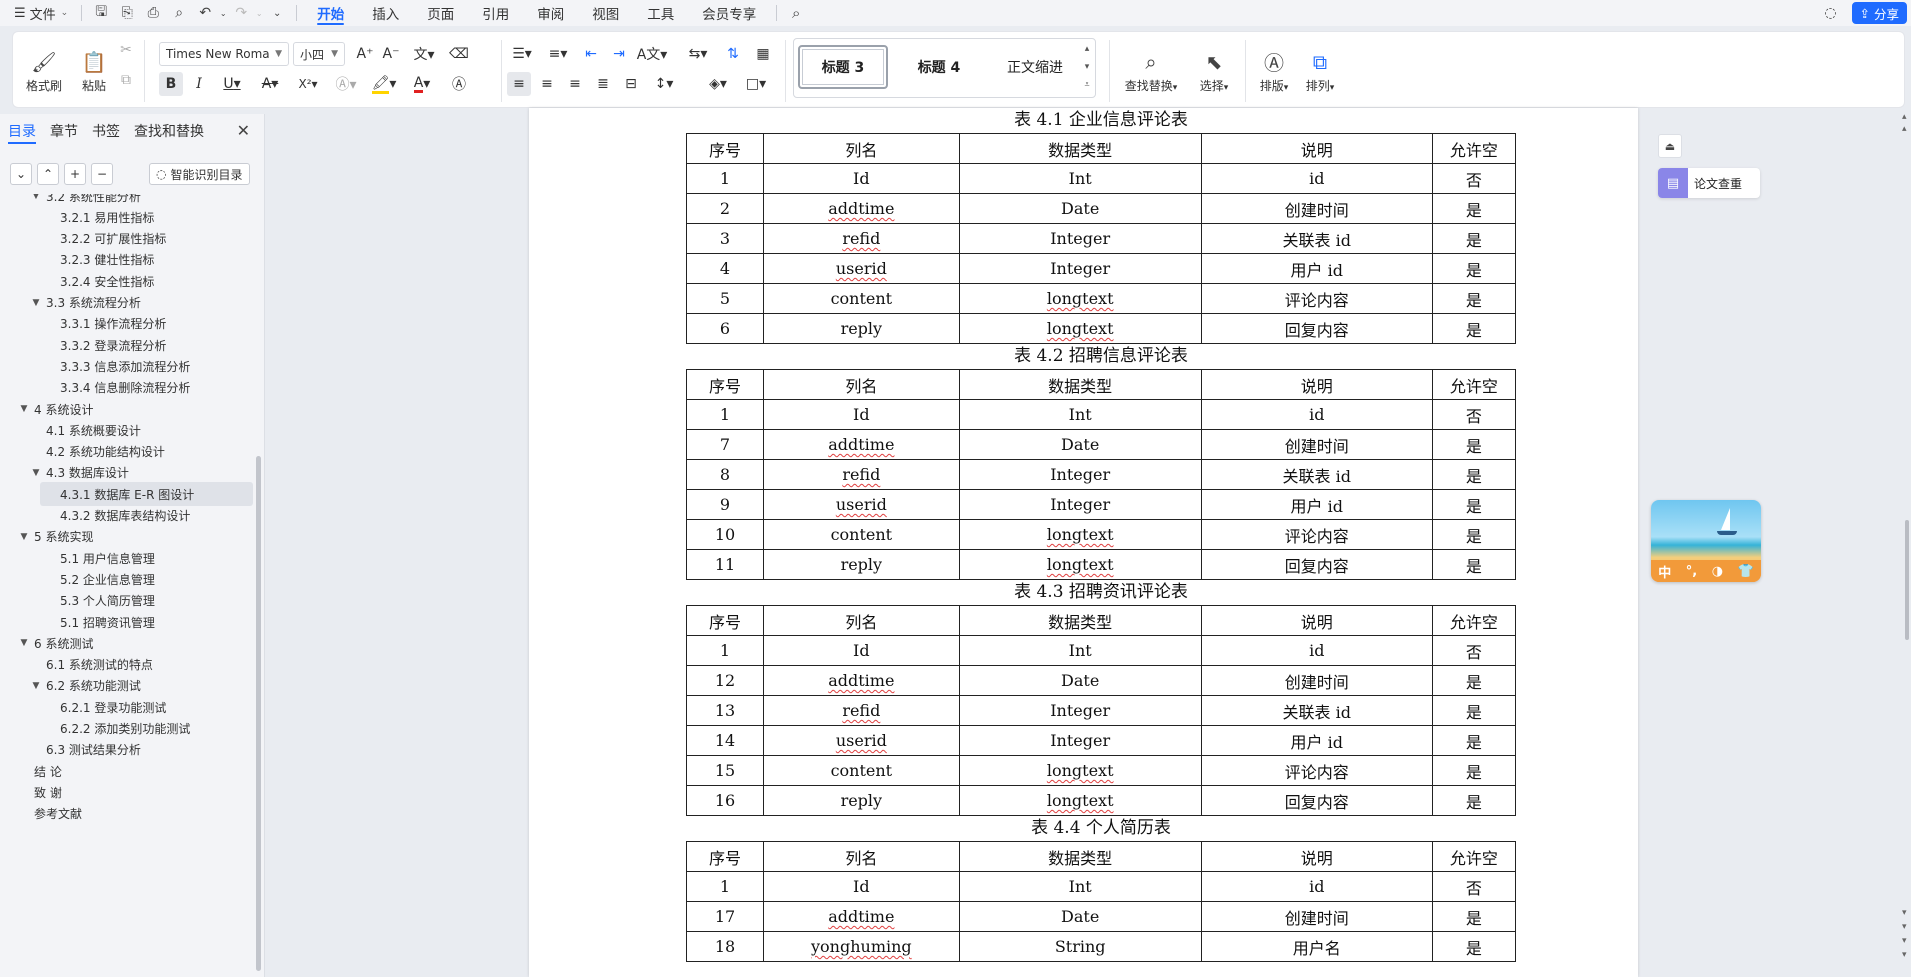 The image size is (1911, 977). I want to click on table-cell: 3, so click(725, 238).